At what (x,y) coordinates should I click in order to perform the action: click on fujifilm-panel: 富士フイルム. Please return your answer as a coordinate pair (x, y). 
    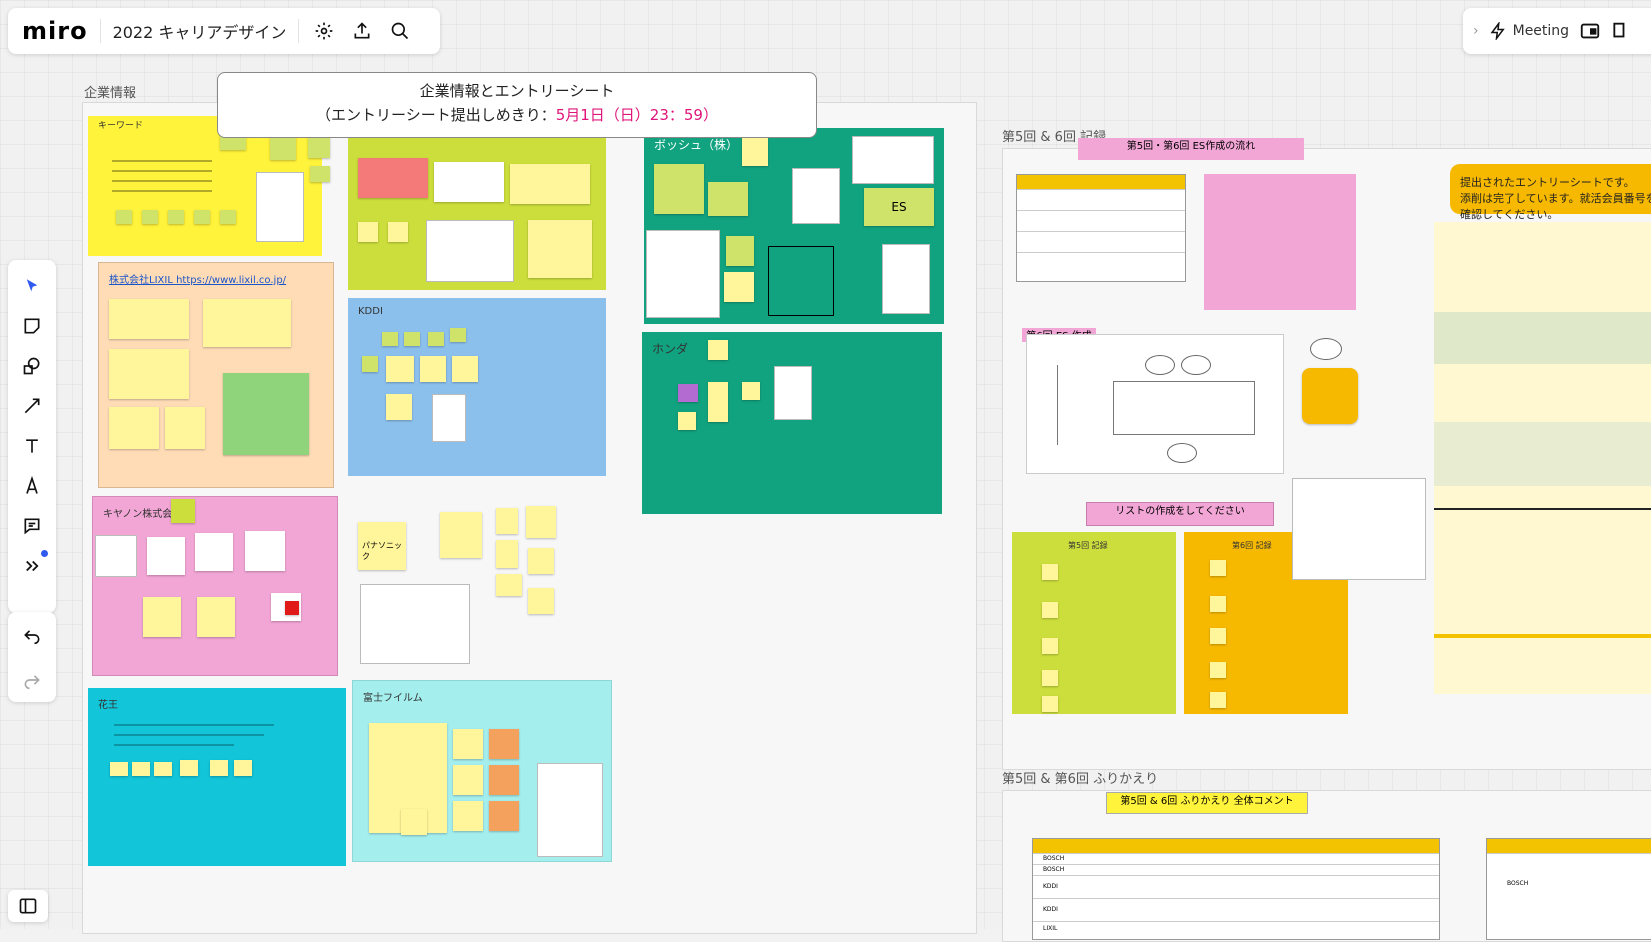
    Looking at the image, I should click on (482, 771).